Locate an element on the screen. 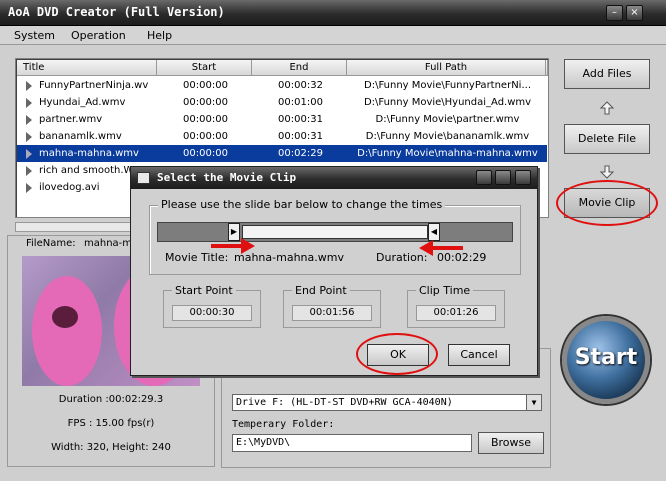  dialog-app-icon is located at coordinates (143, 178).